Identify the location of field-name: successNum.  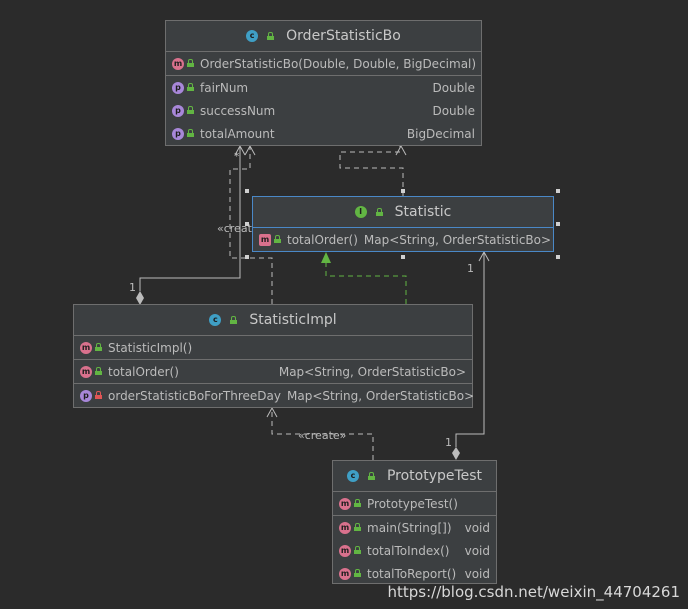
(238, 110).